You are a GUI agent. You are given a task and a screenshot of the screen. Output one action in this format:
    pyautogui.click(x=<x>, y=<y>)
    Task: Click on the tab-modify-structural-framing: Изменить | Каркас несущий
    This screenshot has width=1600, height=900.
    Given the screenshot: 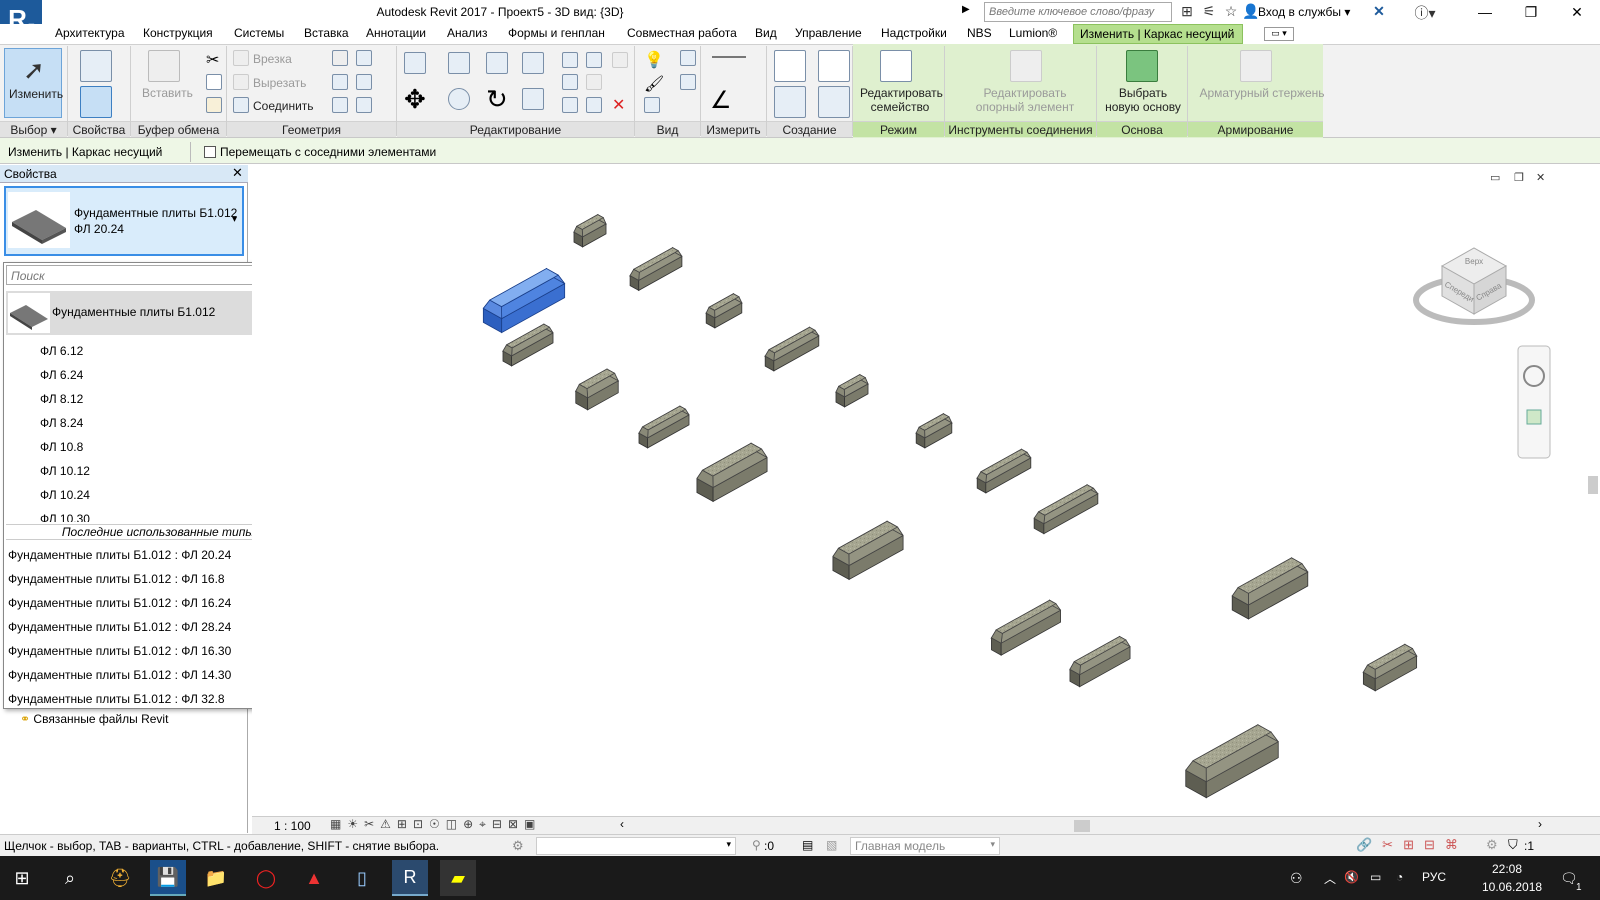 What is the action you would take?
    pyautogui.click(x=1158, y=34)
    